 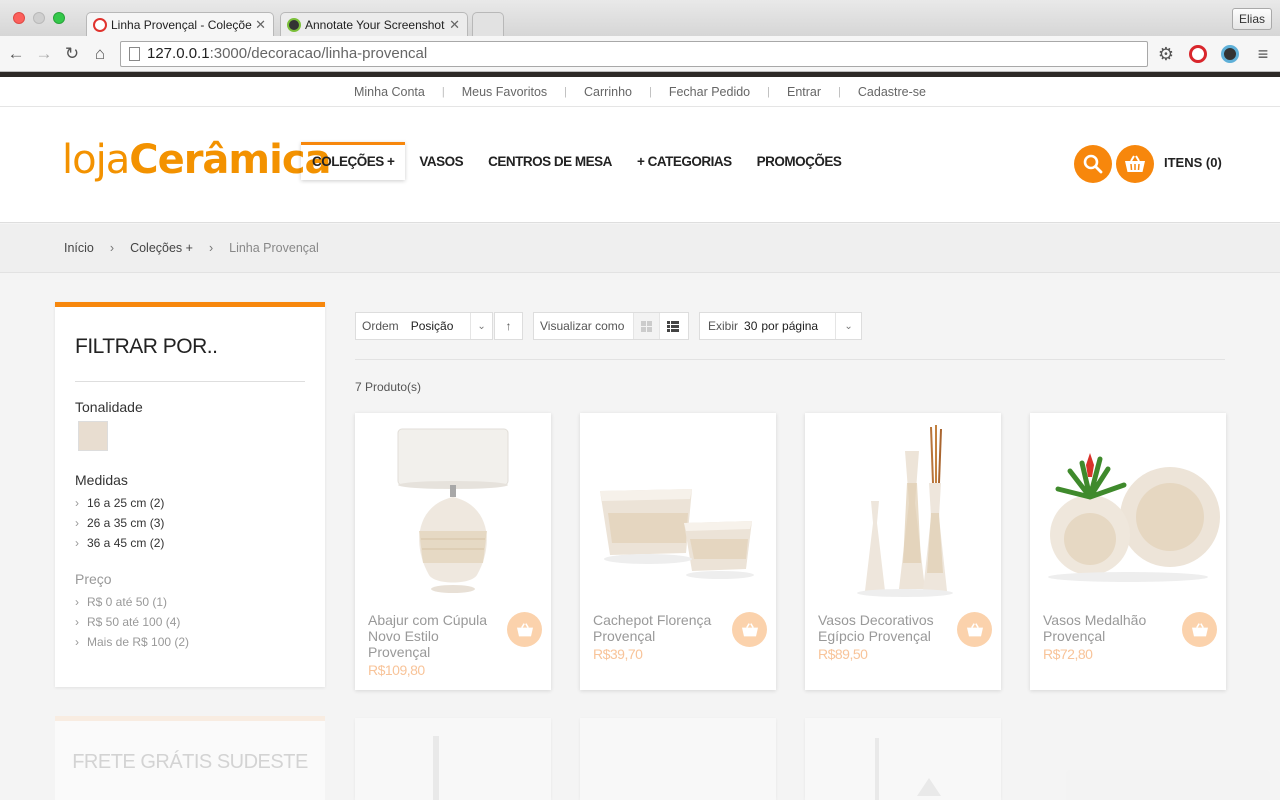 What do you see at coordinates (389, 92) in the screenshot?
I see `link-minha-conta: Minha Conta` at bounding box center [389, 92].